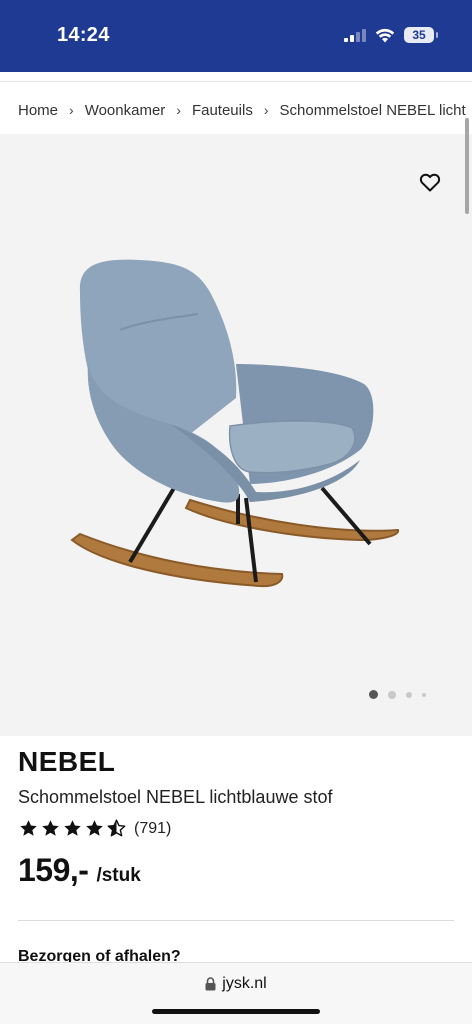  What do you see at coordinates (53, 870) in the screenshot?
I see `product-price: 159,-` at bounding box center [53, 870].